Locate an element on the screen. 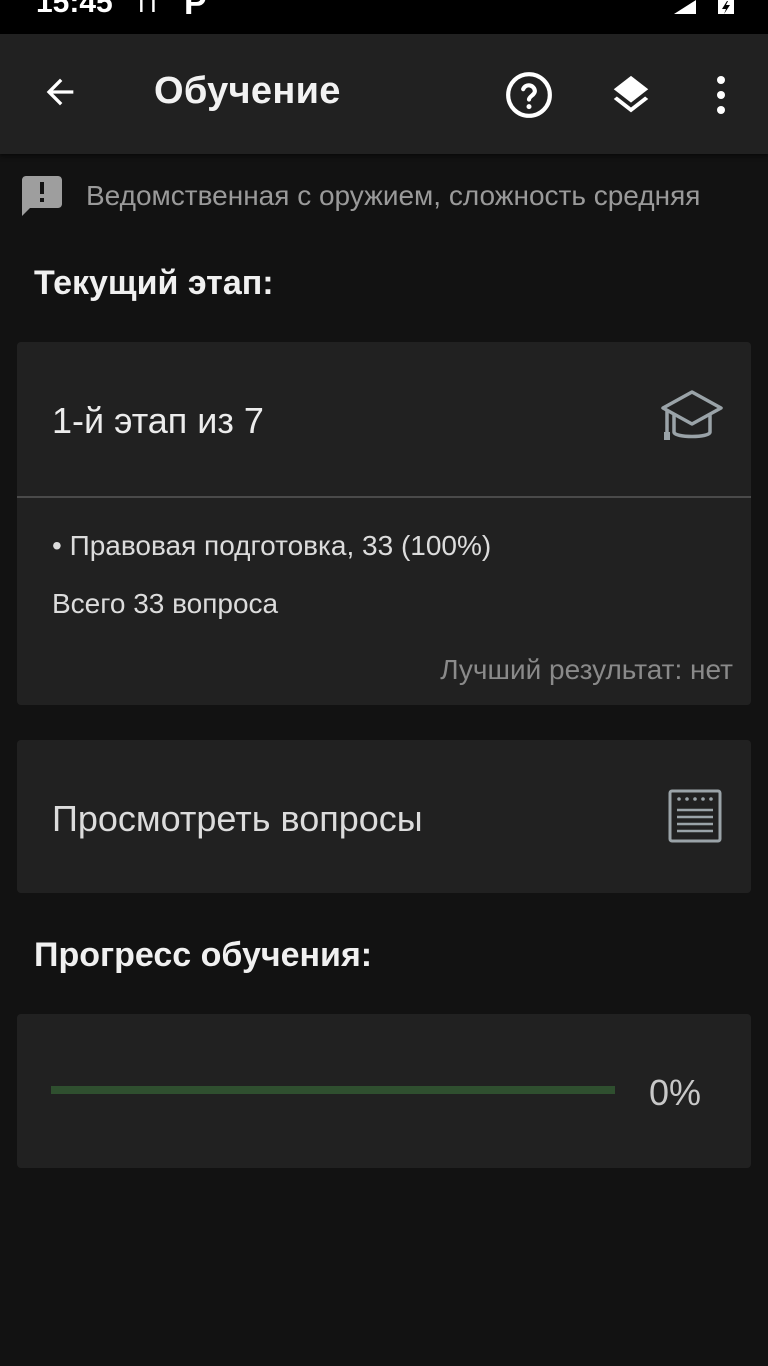  progress-value: 0% is located at coordinates (675, 1092).